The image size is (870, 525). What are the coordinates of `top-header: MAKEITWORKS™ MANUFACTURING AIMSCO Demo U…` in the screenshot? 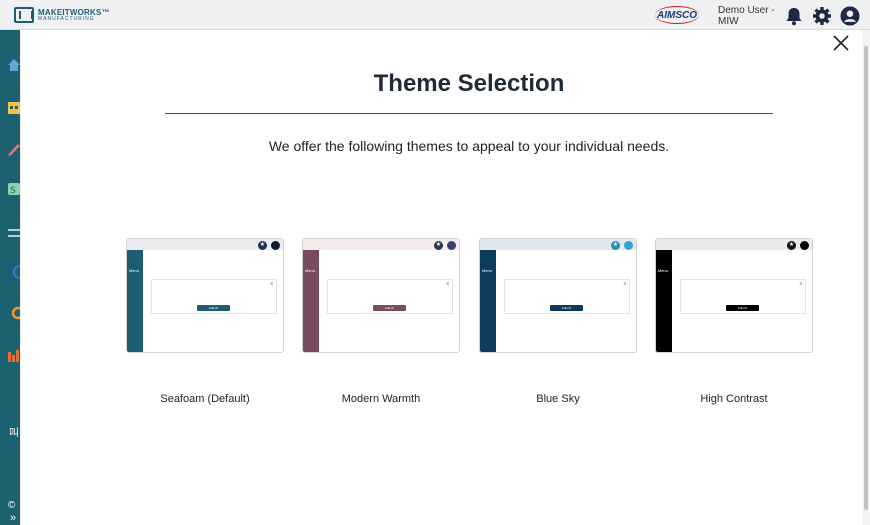 It's located at (435, 15).